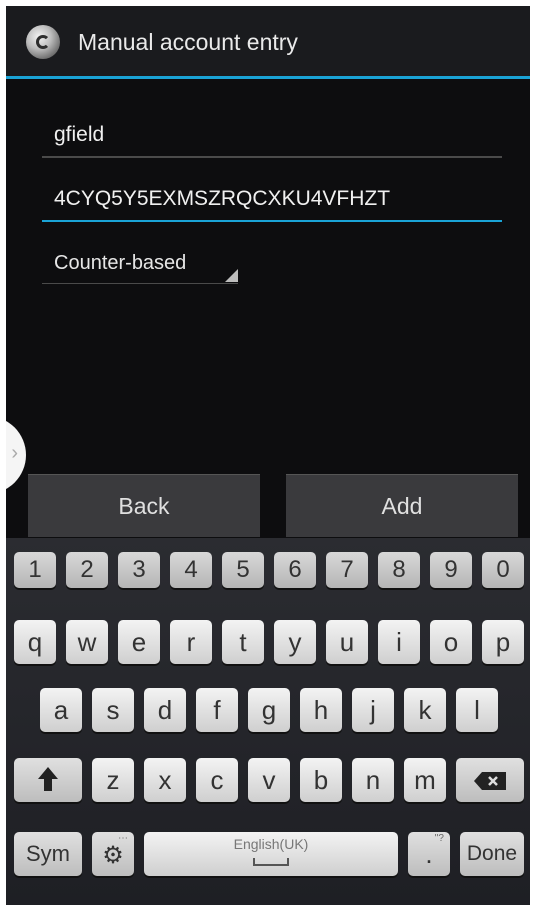 The image size is (536, 911). Describe the element at coordinates (269, 710) in the screenshot. I see `key-g: g` at that location.